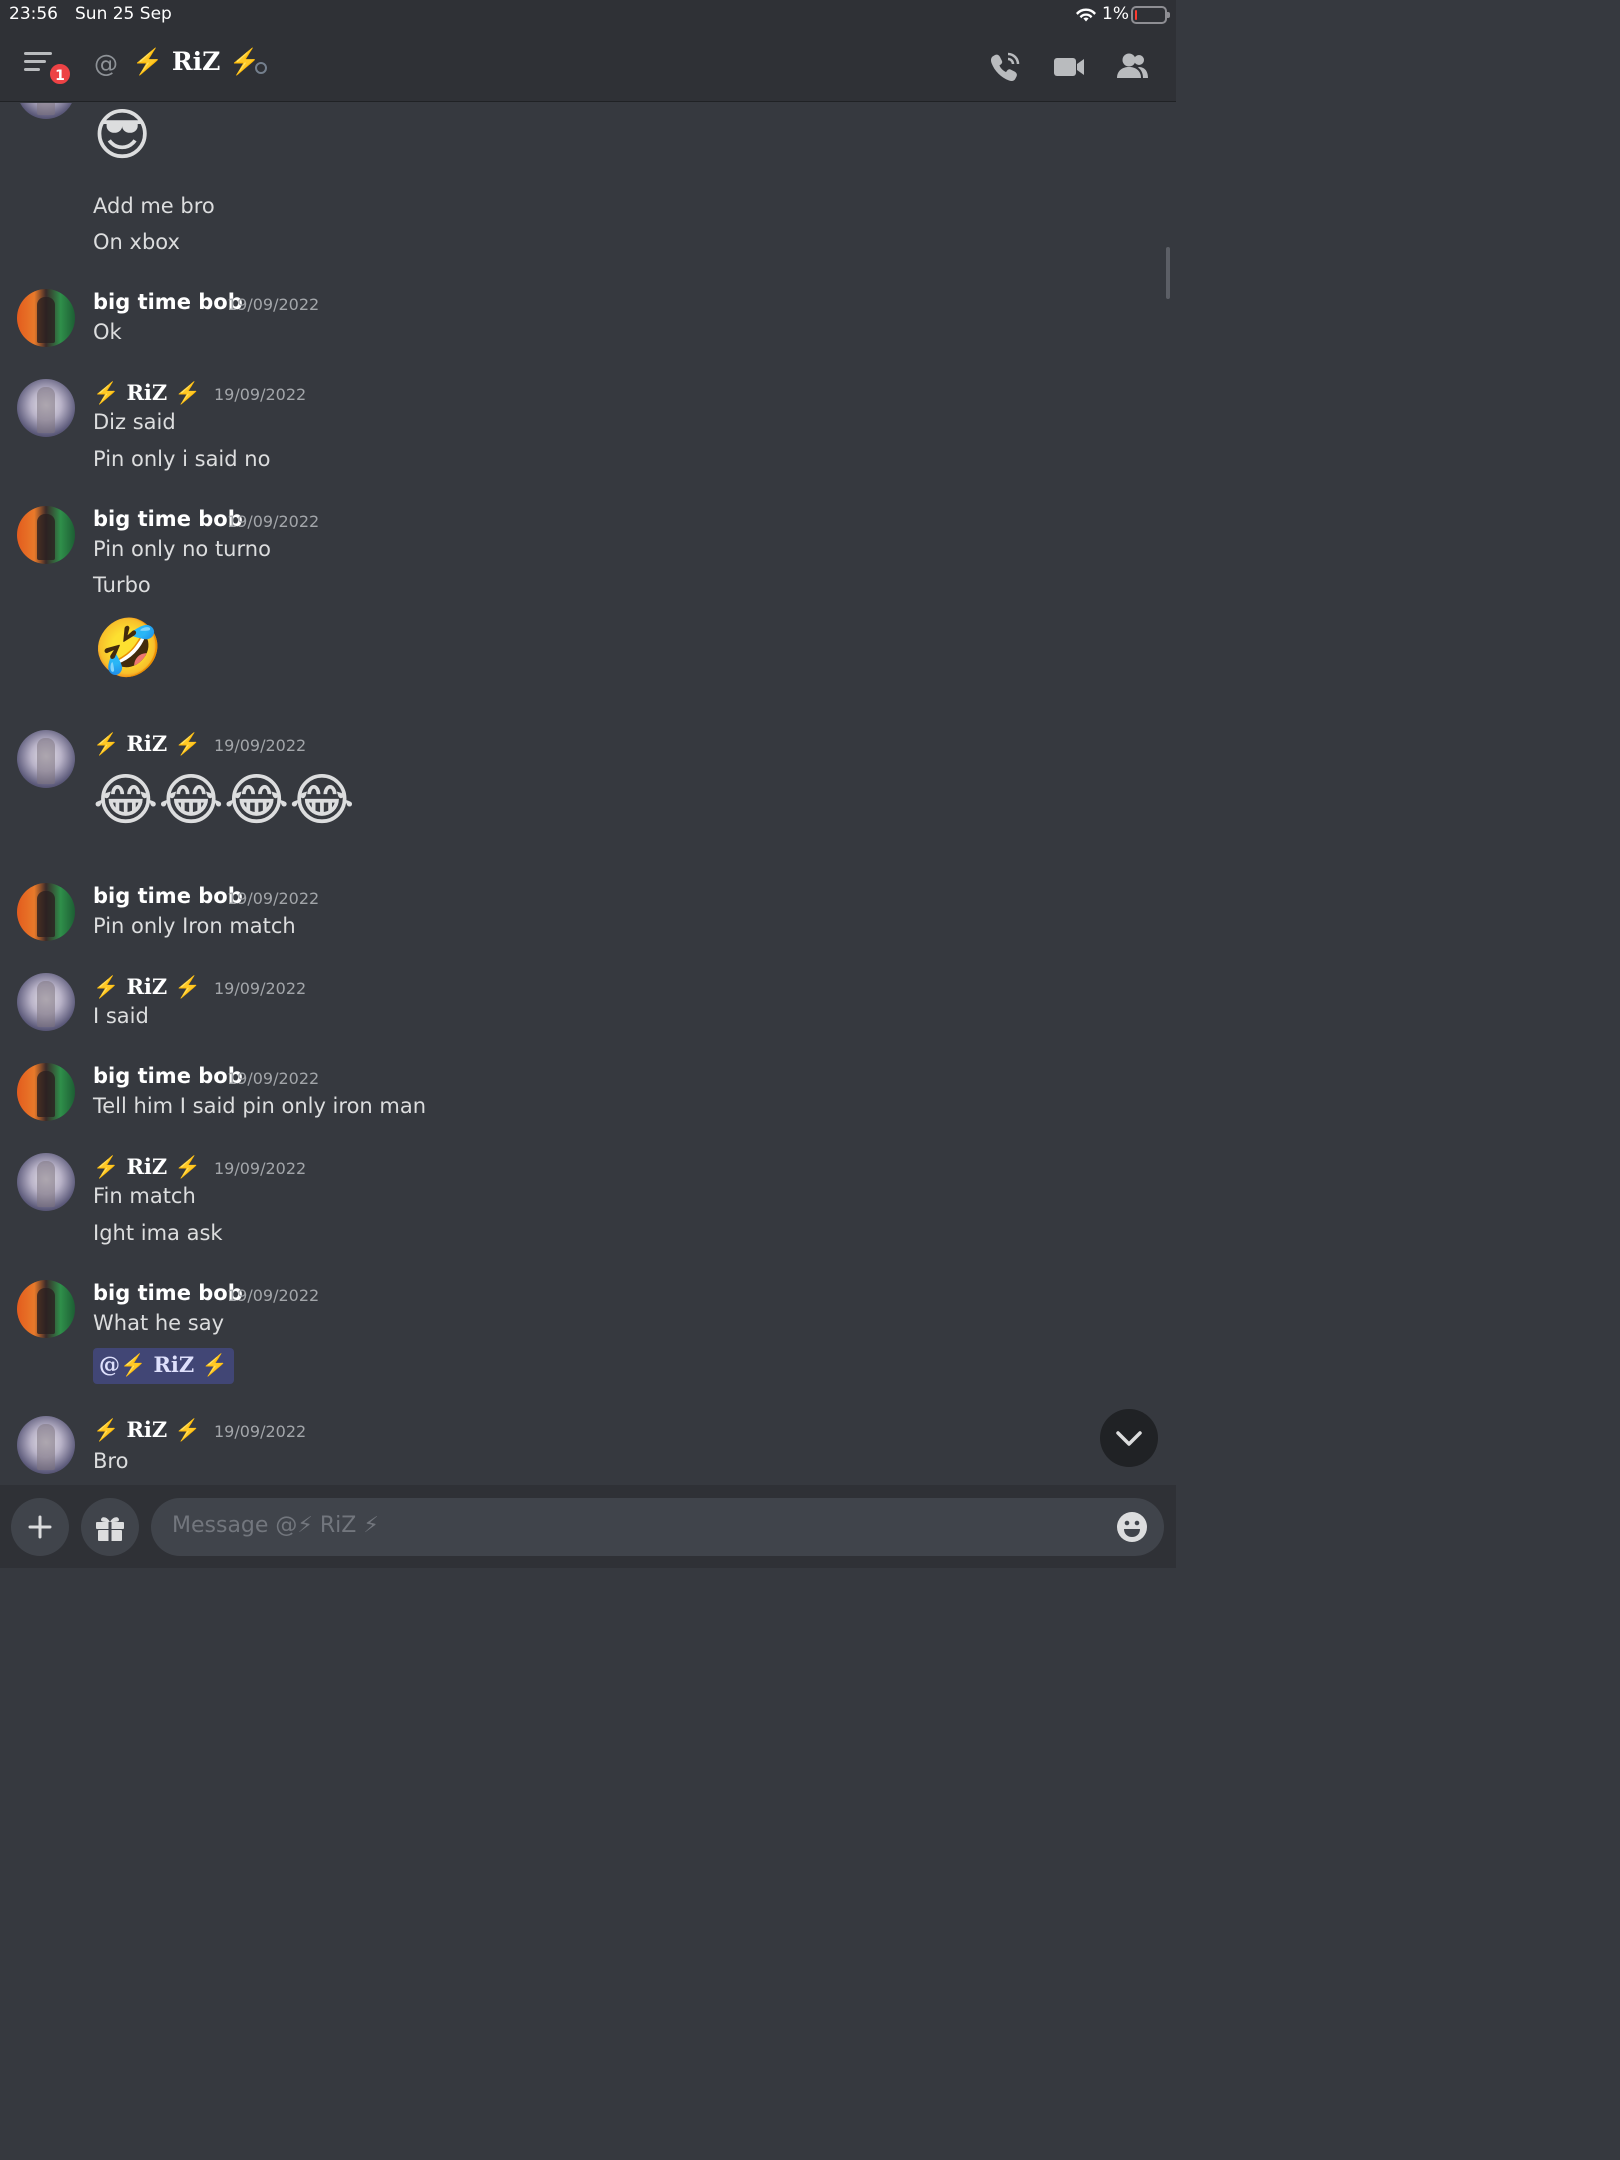  What do you see at coordinates (1168, 273) in the screenshot?
I see `scrollbar` at bounding box center [1168, 273].